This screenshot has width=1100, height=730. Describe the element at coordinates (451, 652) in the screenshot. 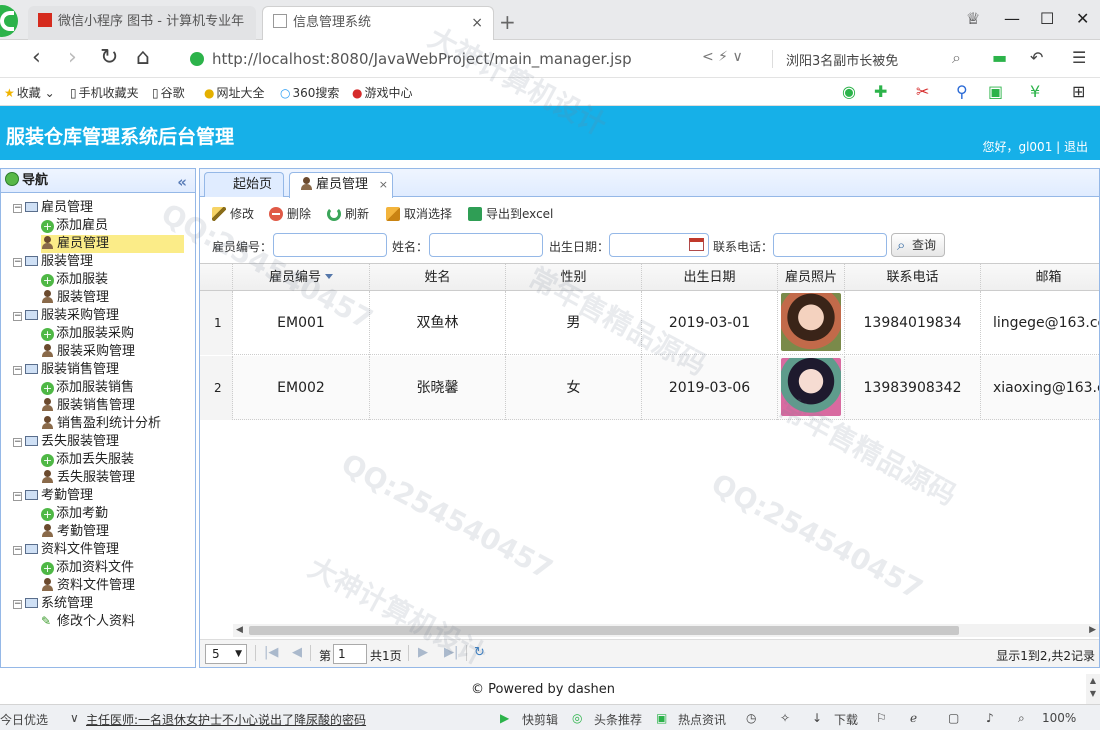

I see `last-page-icon: ▶|` at that location.